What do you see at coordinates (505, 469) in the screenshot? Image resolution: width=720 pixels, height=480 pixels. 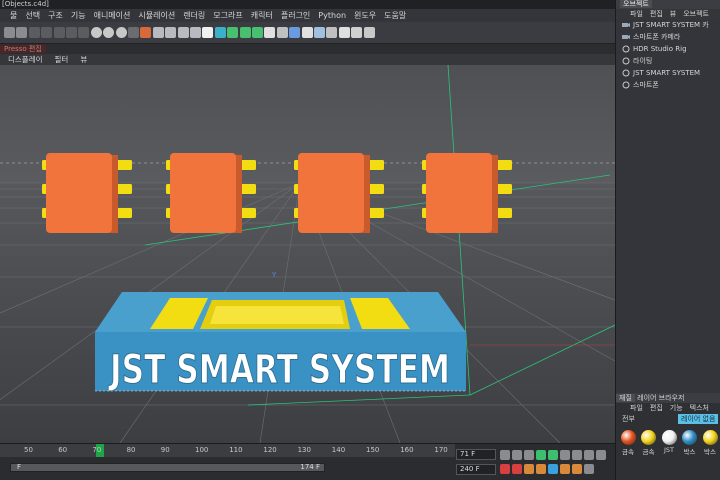 I see `record-button` at bounding box center [505, 469].